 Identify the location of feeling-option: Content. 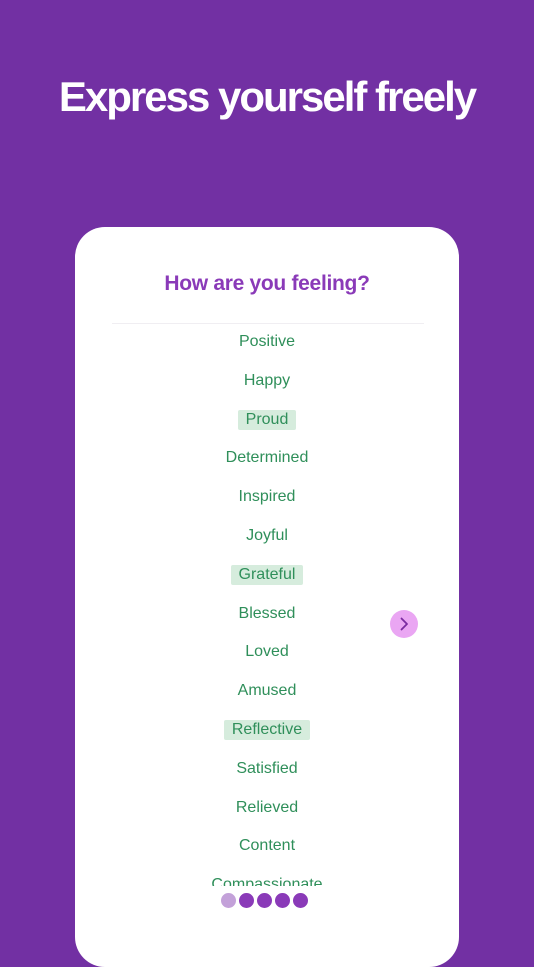
(267, 846).